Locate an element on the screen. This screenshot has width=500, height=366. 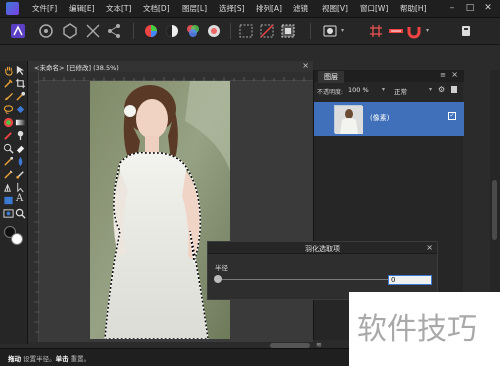
node-icon is located at coordinates (20, 187).